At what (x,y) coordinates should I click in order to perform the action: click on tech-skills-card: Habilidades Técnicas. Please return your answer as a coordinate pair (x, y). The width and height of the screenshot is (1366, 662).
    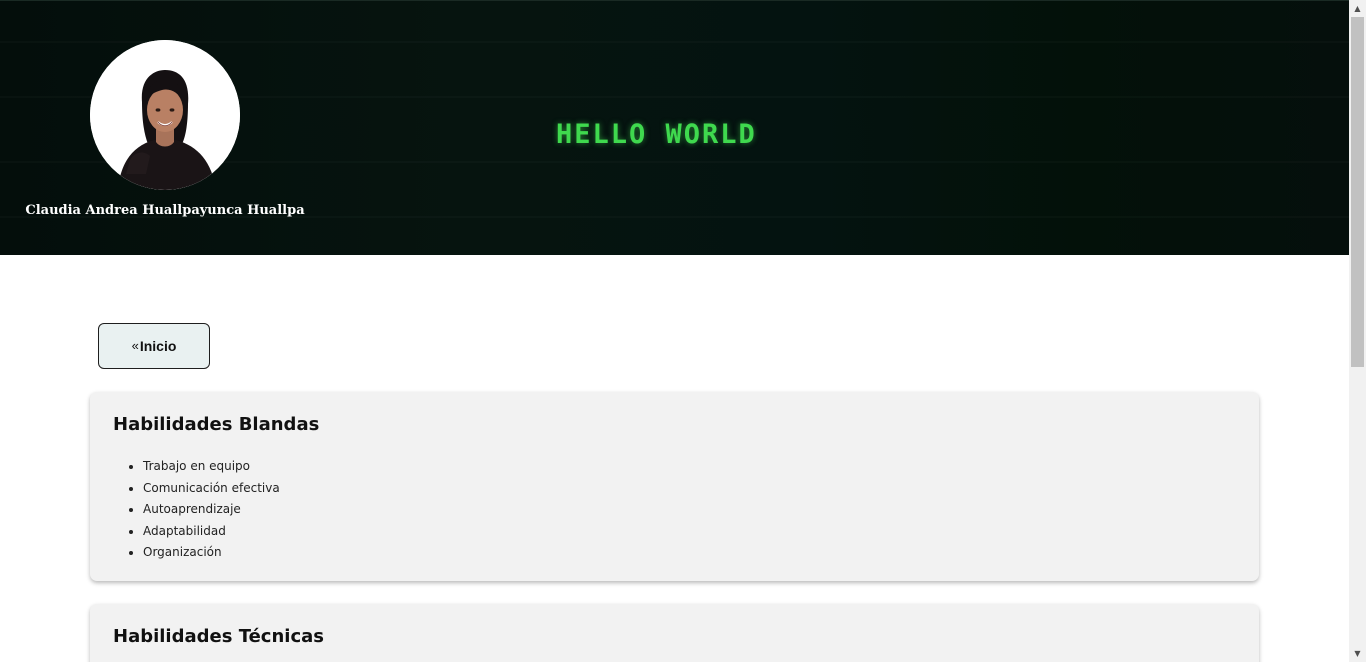
    Looking at the image, I should click on (674, 633).